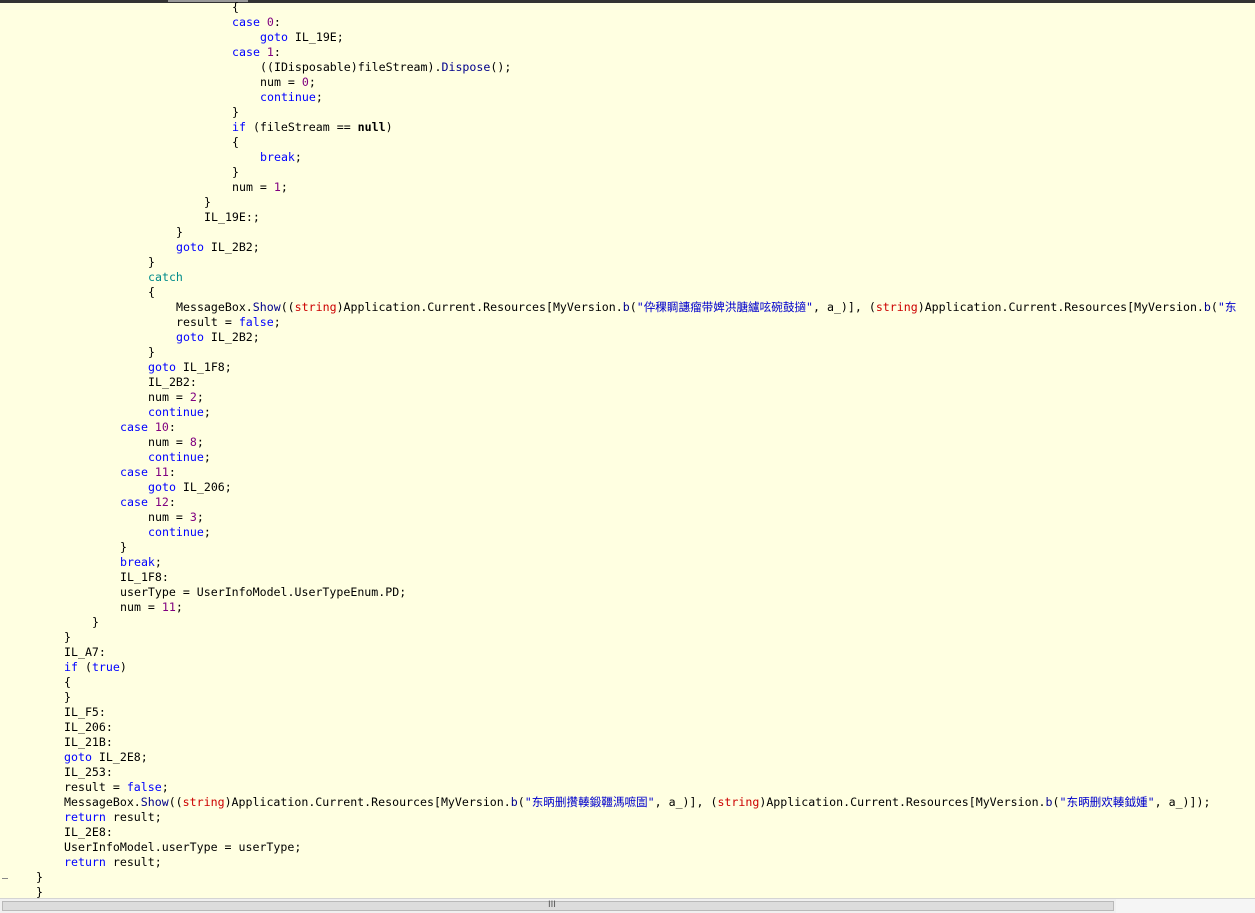 Image resolution: width=1255 pixels, height=913 pixels. Describe the element at coordinates (133, 817) in the screenshot. I see `code-token: result;` at that location.